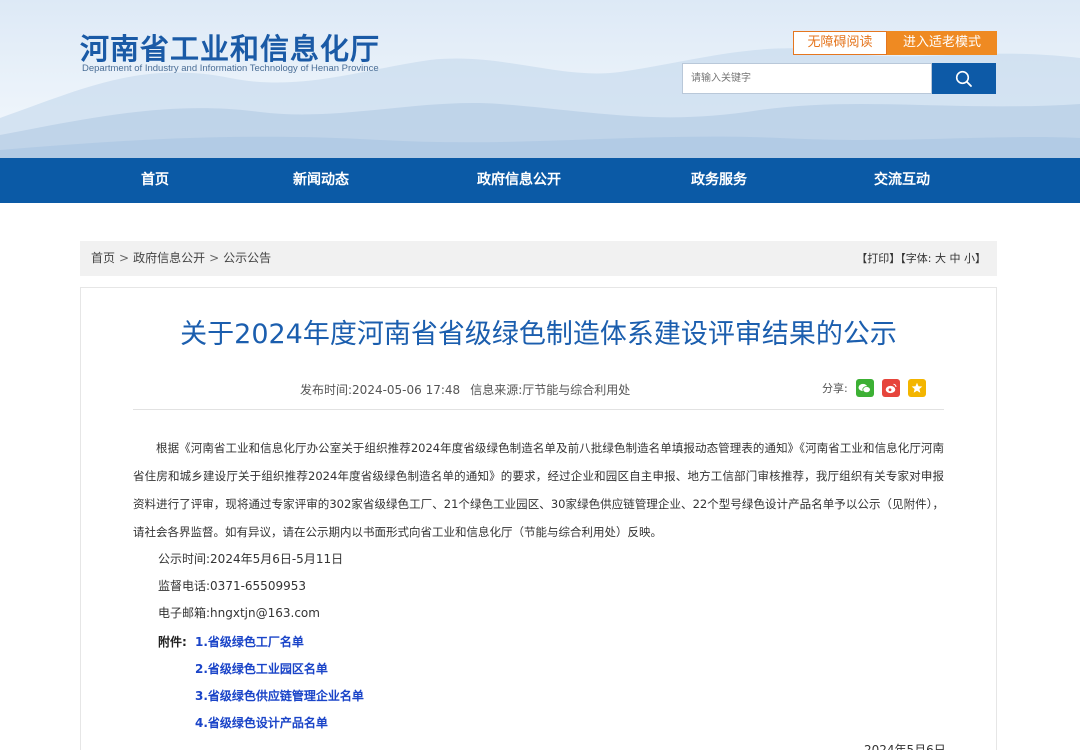  I want to click on font-large-button: 大, so click(940, 258).